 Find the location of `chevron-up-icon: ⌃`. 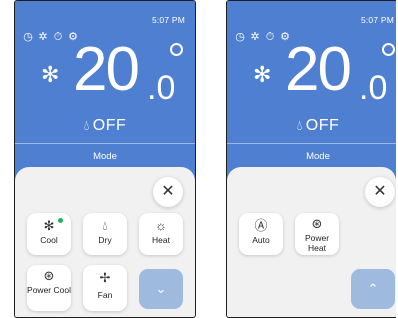

chevron-up-icon: ⌃ is located at coordinates (373, 288).